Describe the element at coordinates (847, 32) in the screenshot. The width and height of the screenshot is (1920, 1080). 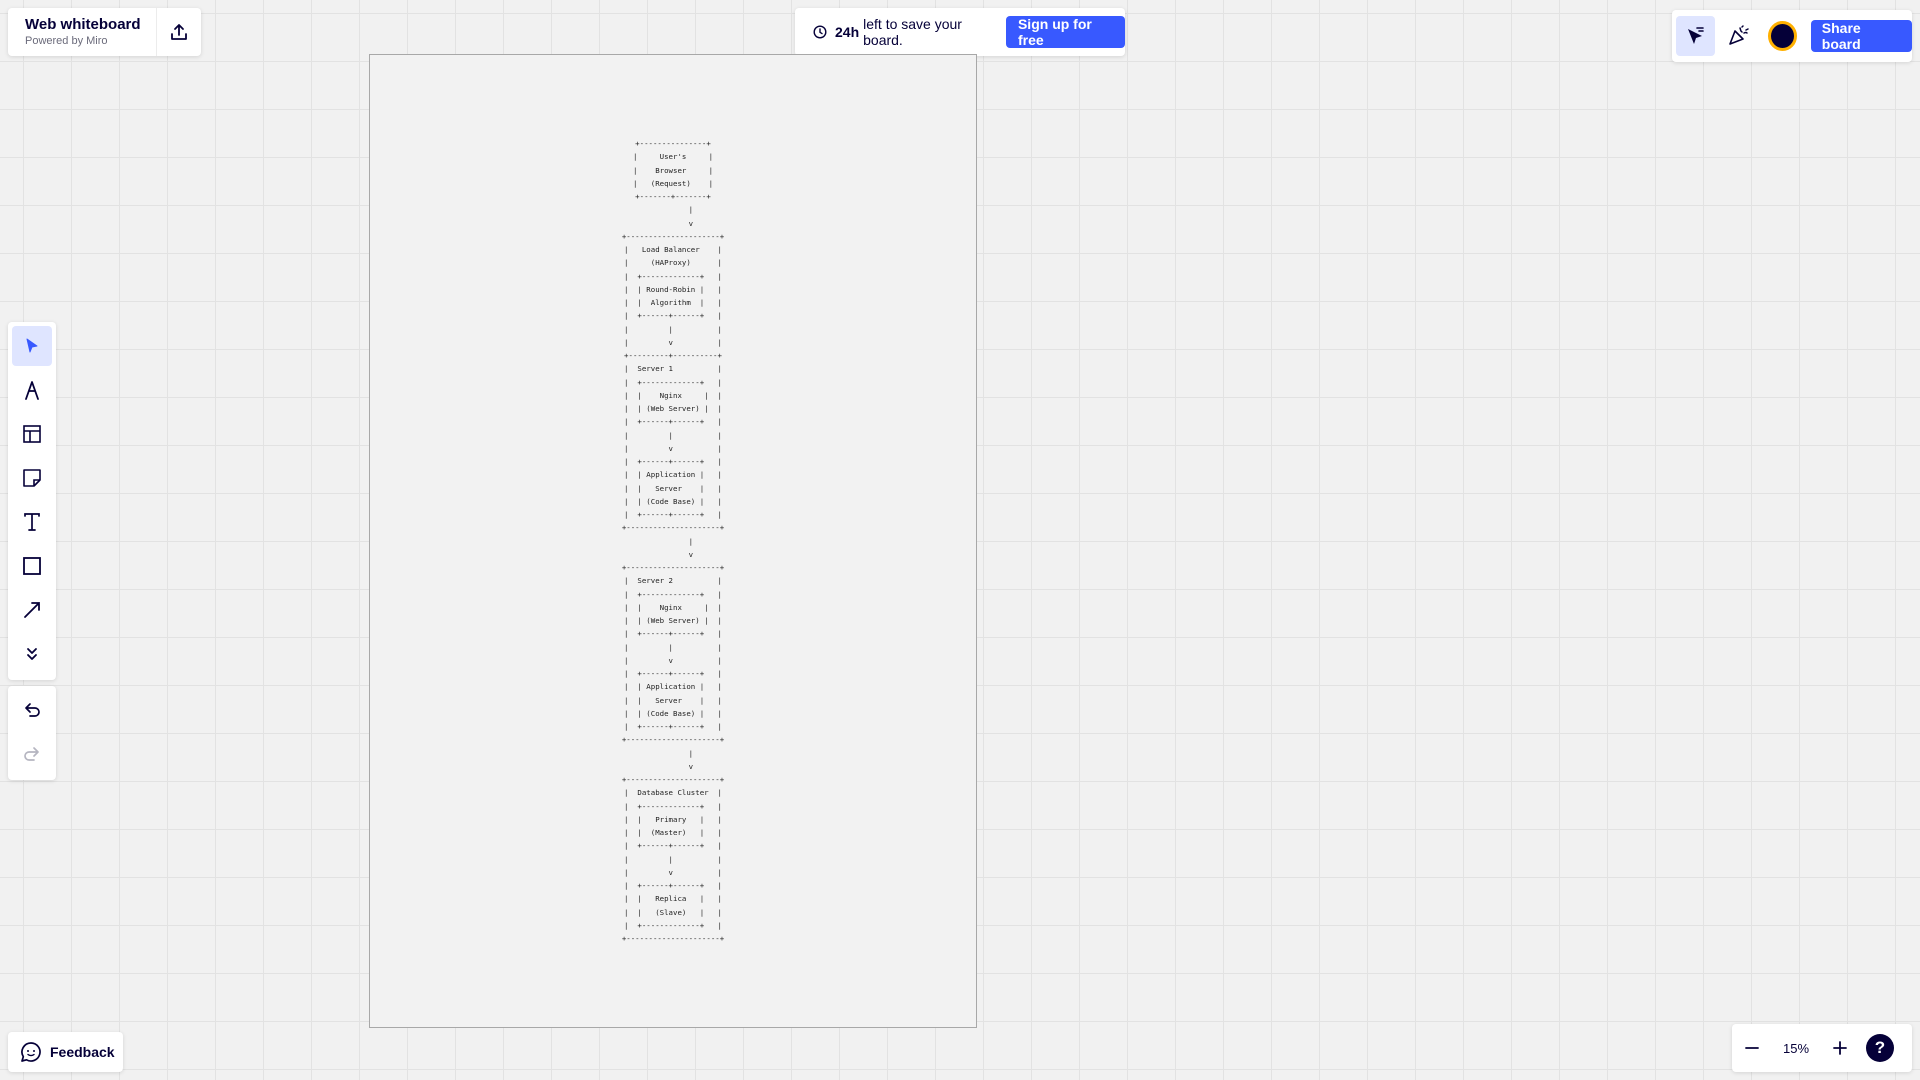
I see `time-left-value: 24h` at that location.